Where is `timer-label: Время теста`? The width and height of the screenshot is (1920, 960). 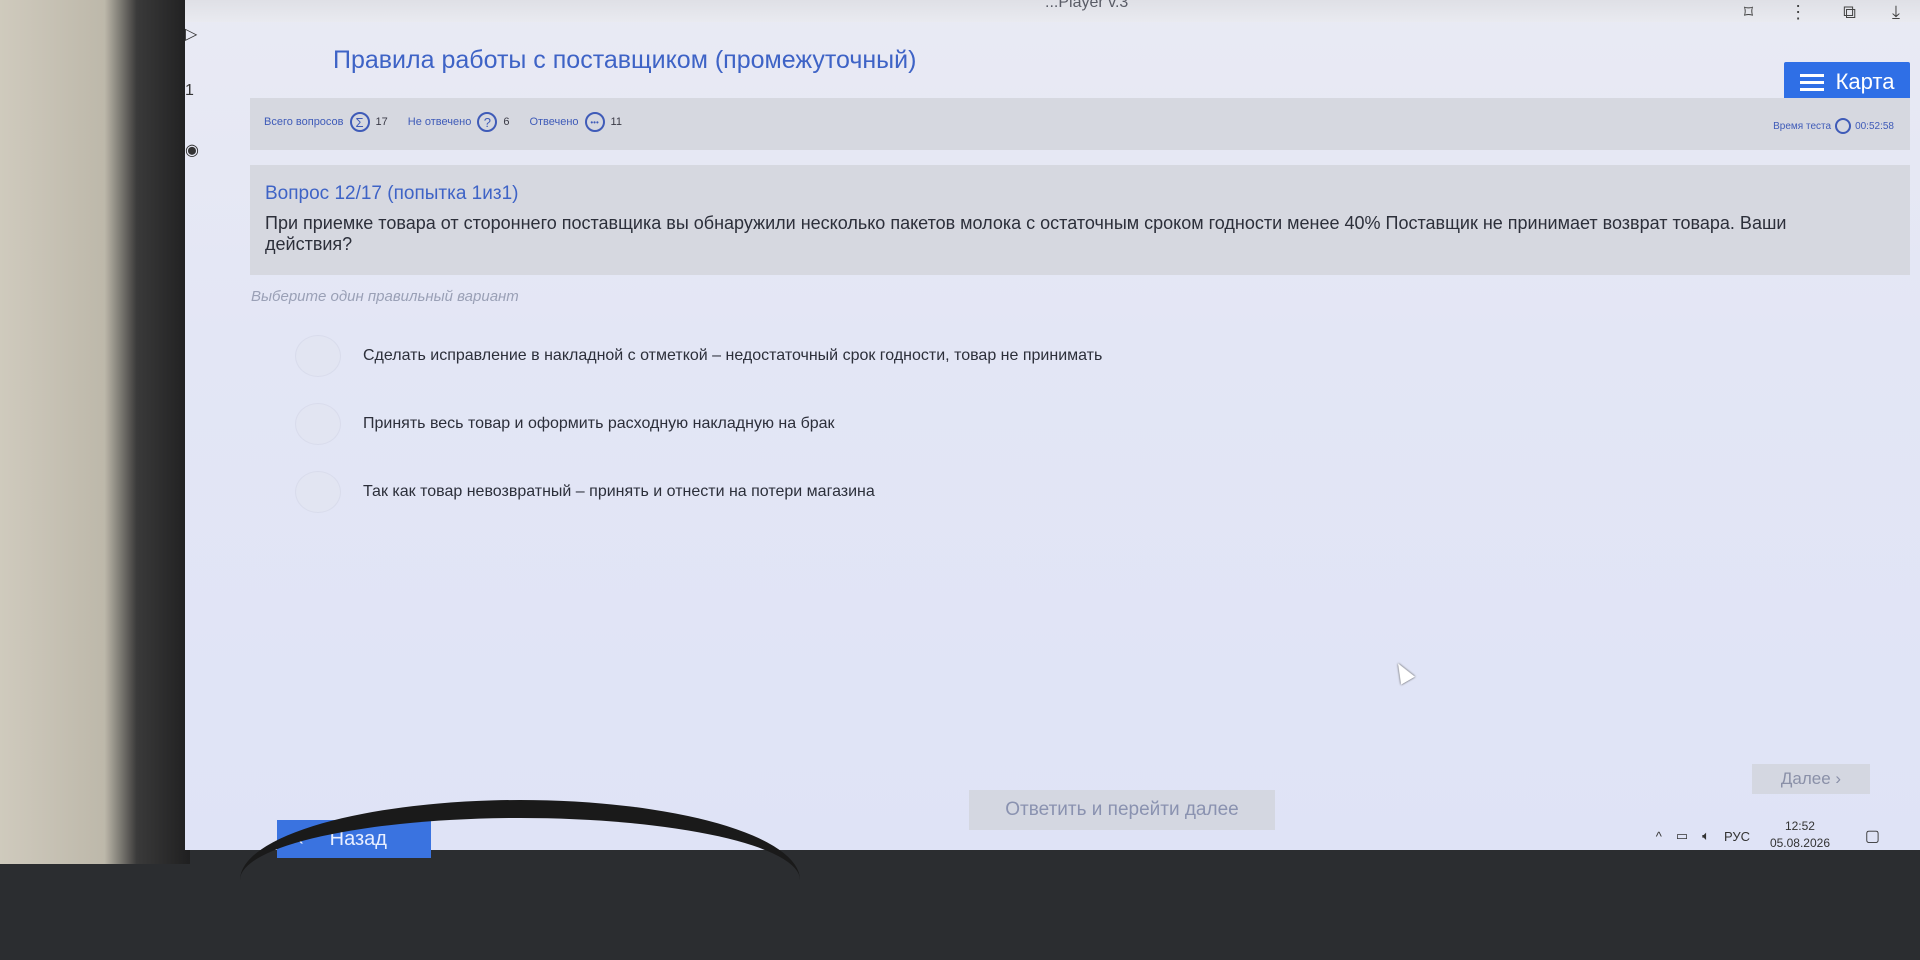 timer-label: Время теста is located at coordinates (1802, 126).